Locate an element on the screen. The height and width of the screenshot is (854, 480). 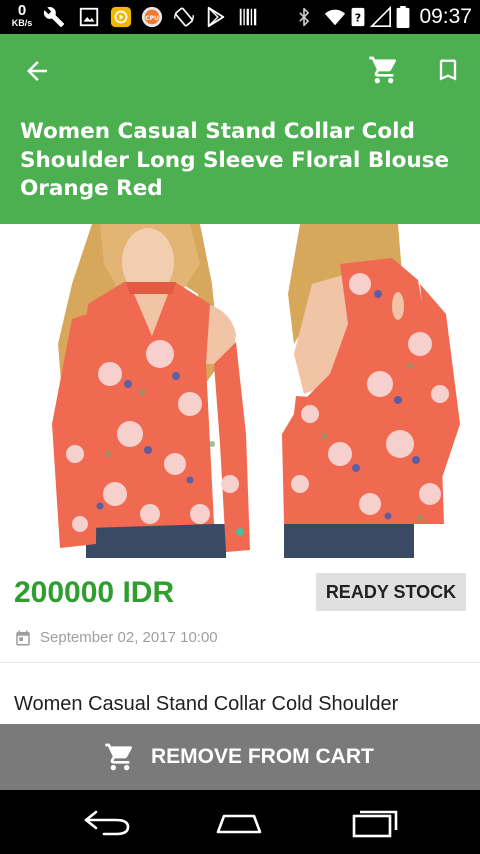
remove-from-cart-button: REMOVE FROM CART is located at coordinates (240, 757).